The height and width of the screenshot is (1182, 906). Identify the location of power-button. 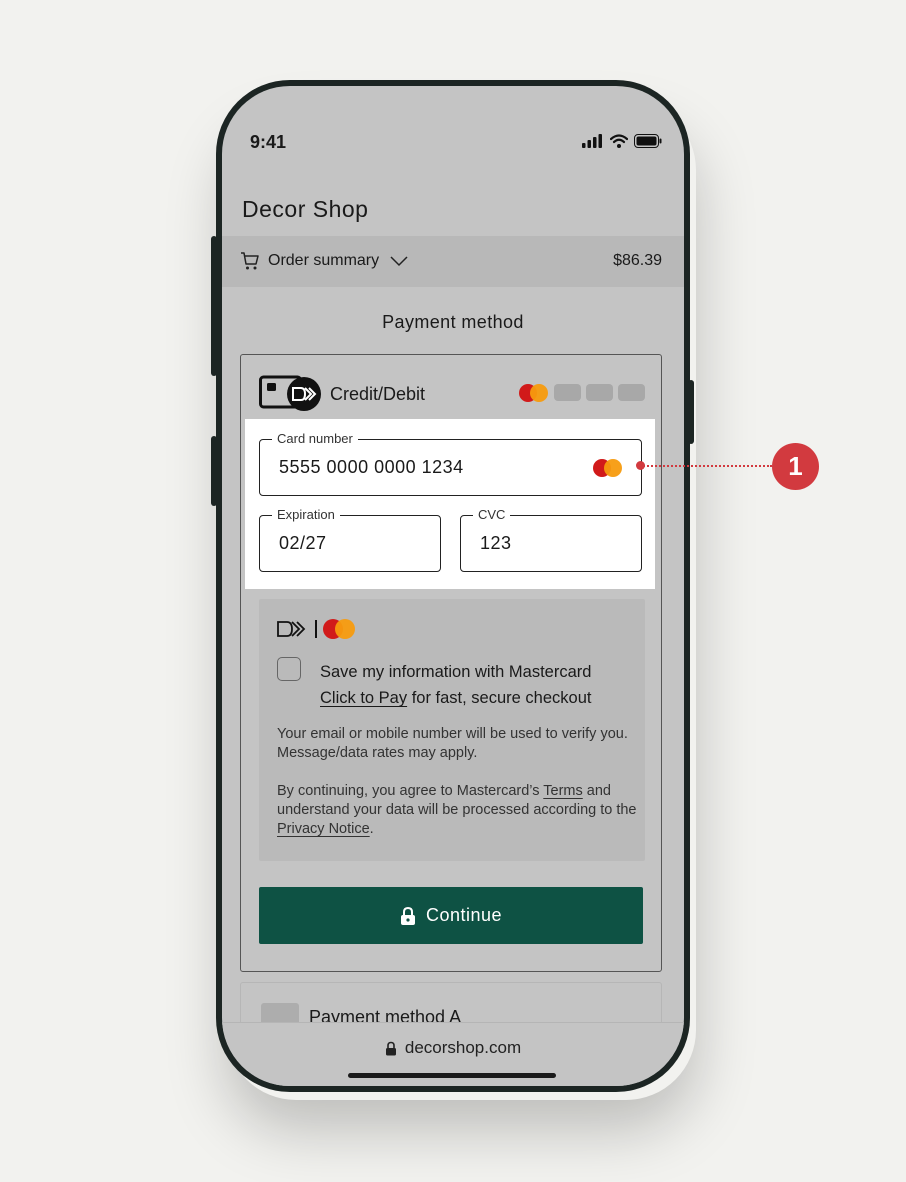
(691, 412).